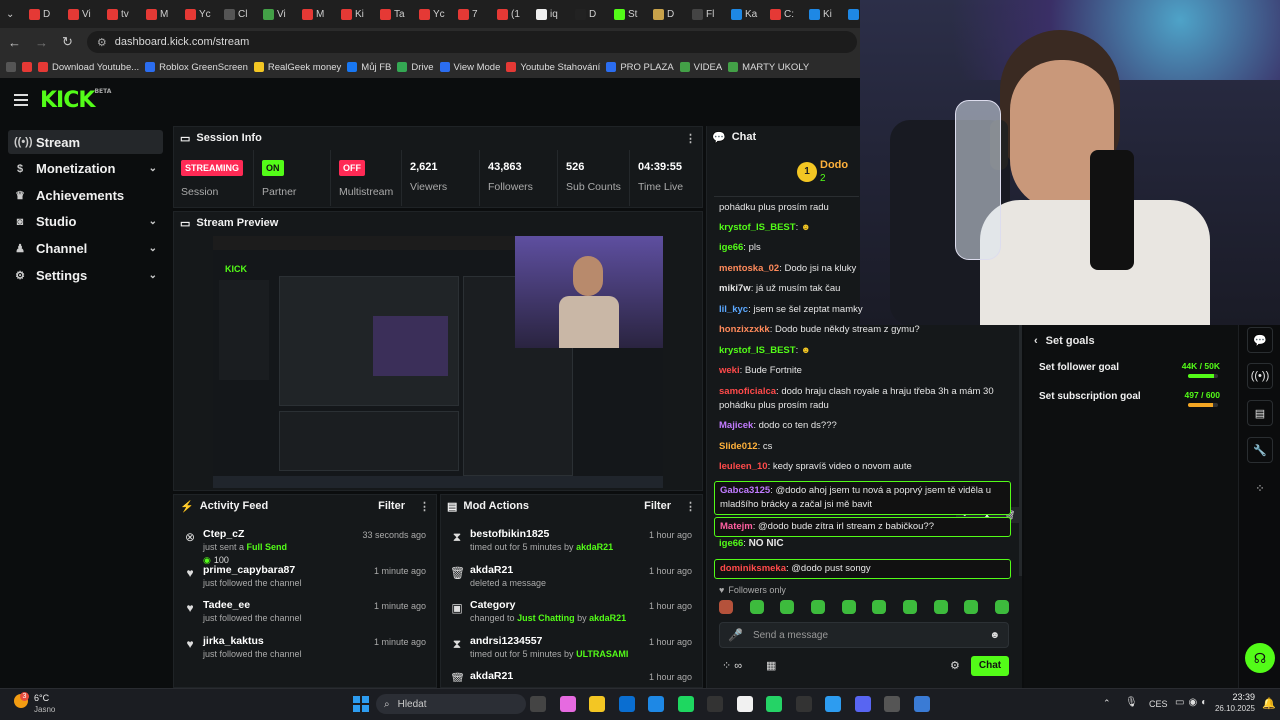 The height and width of the screenshot is (720, 1280). I want to click on chat-username: mentoska_02, so click(749, 268).